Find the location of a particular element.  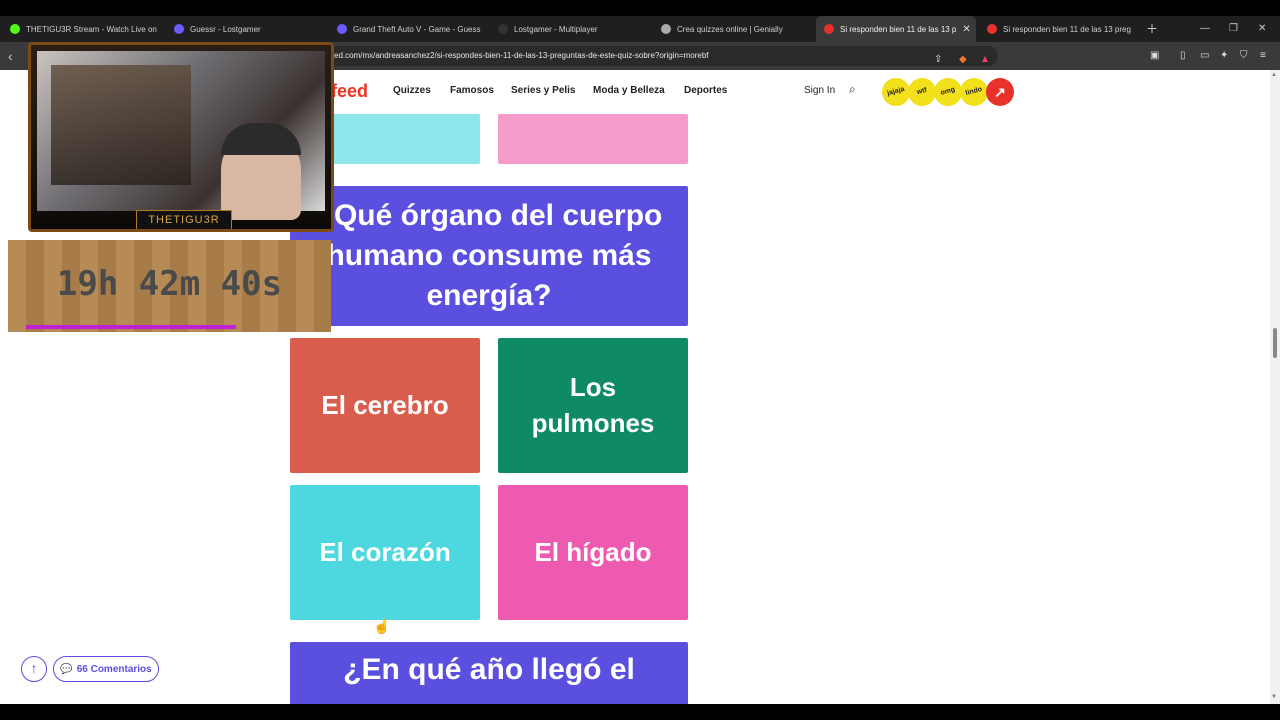

trending-icon: ↗ is located at coordinates (1000, 92).